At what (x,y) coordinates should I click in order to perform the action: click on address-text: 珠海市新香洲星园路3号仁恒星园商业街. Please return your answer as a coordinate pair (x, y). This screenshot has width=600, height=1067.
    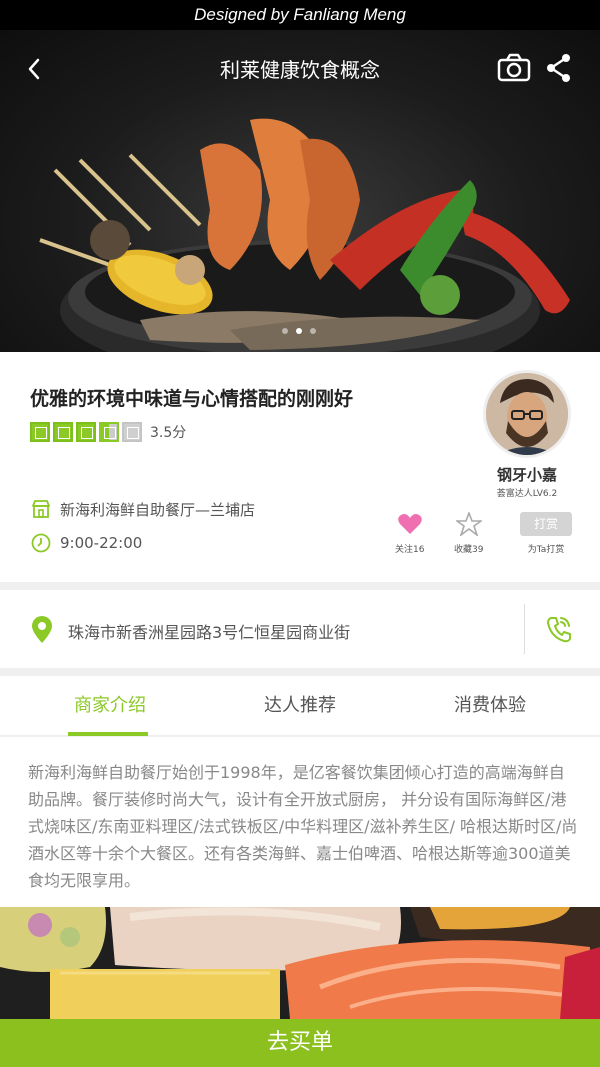
    Looking at the image, I should click on (209, 632).